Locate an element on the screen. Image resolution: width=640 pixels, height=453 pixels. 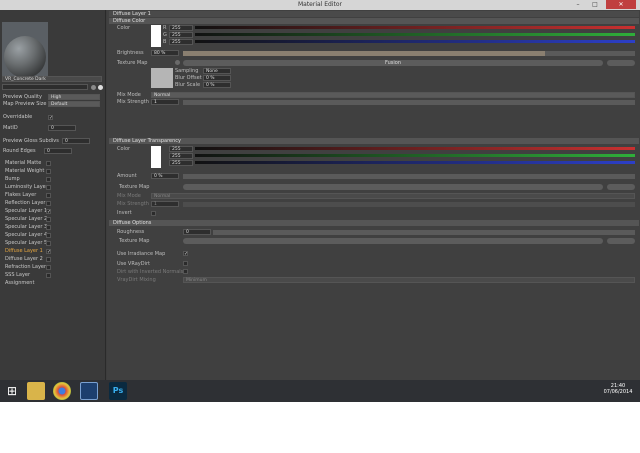
overridable-label: Overridable is located at coordinates (18, 117).